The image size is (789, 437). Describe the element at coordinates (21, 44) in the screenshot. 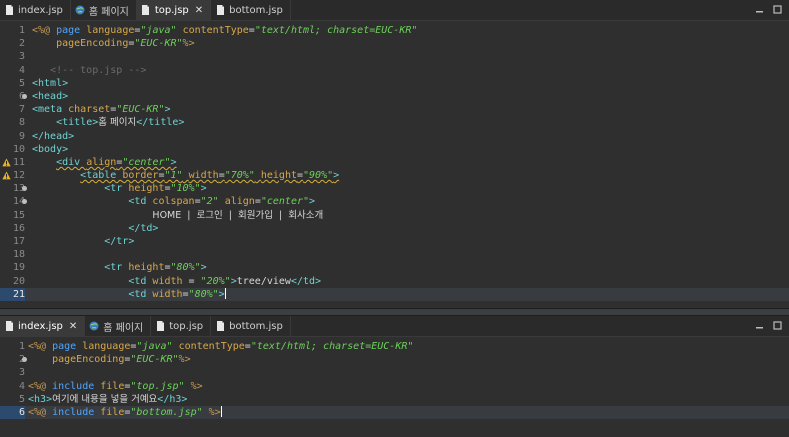

I see `line-number: 2` at that location.